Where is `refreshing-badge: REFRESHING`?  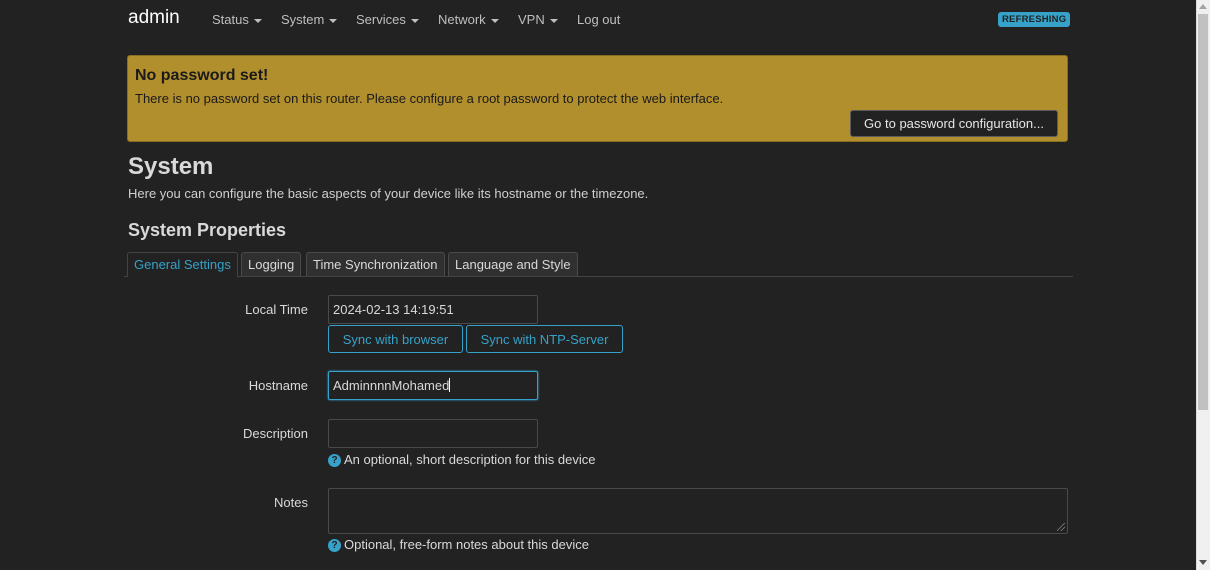 refreshing-badge: REFRESHING is located at coordinates (1034, 19).